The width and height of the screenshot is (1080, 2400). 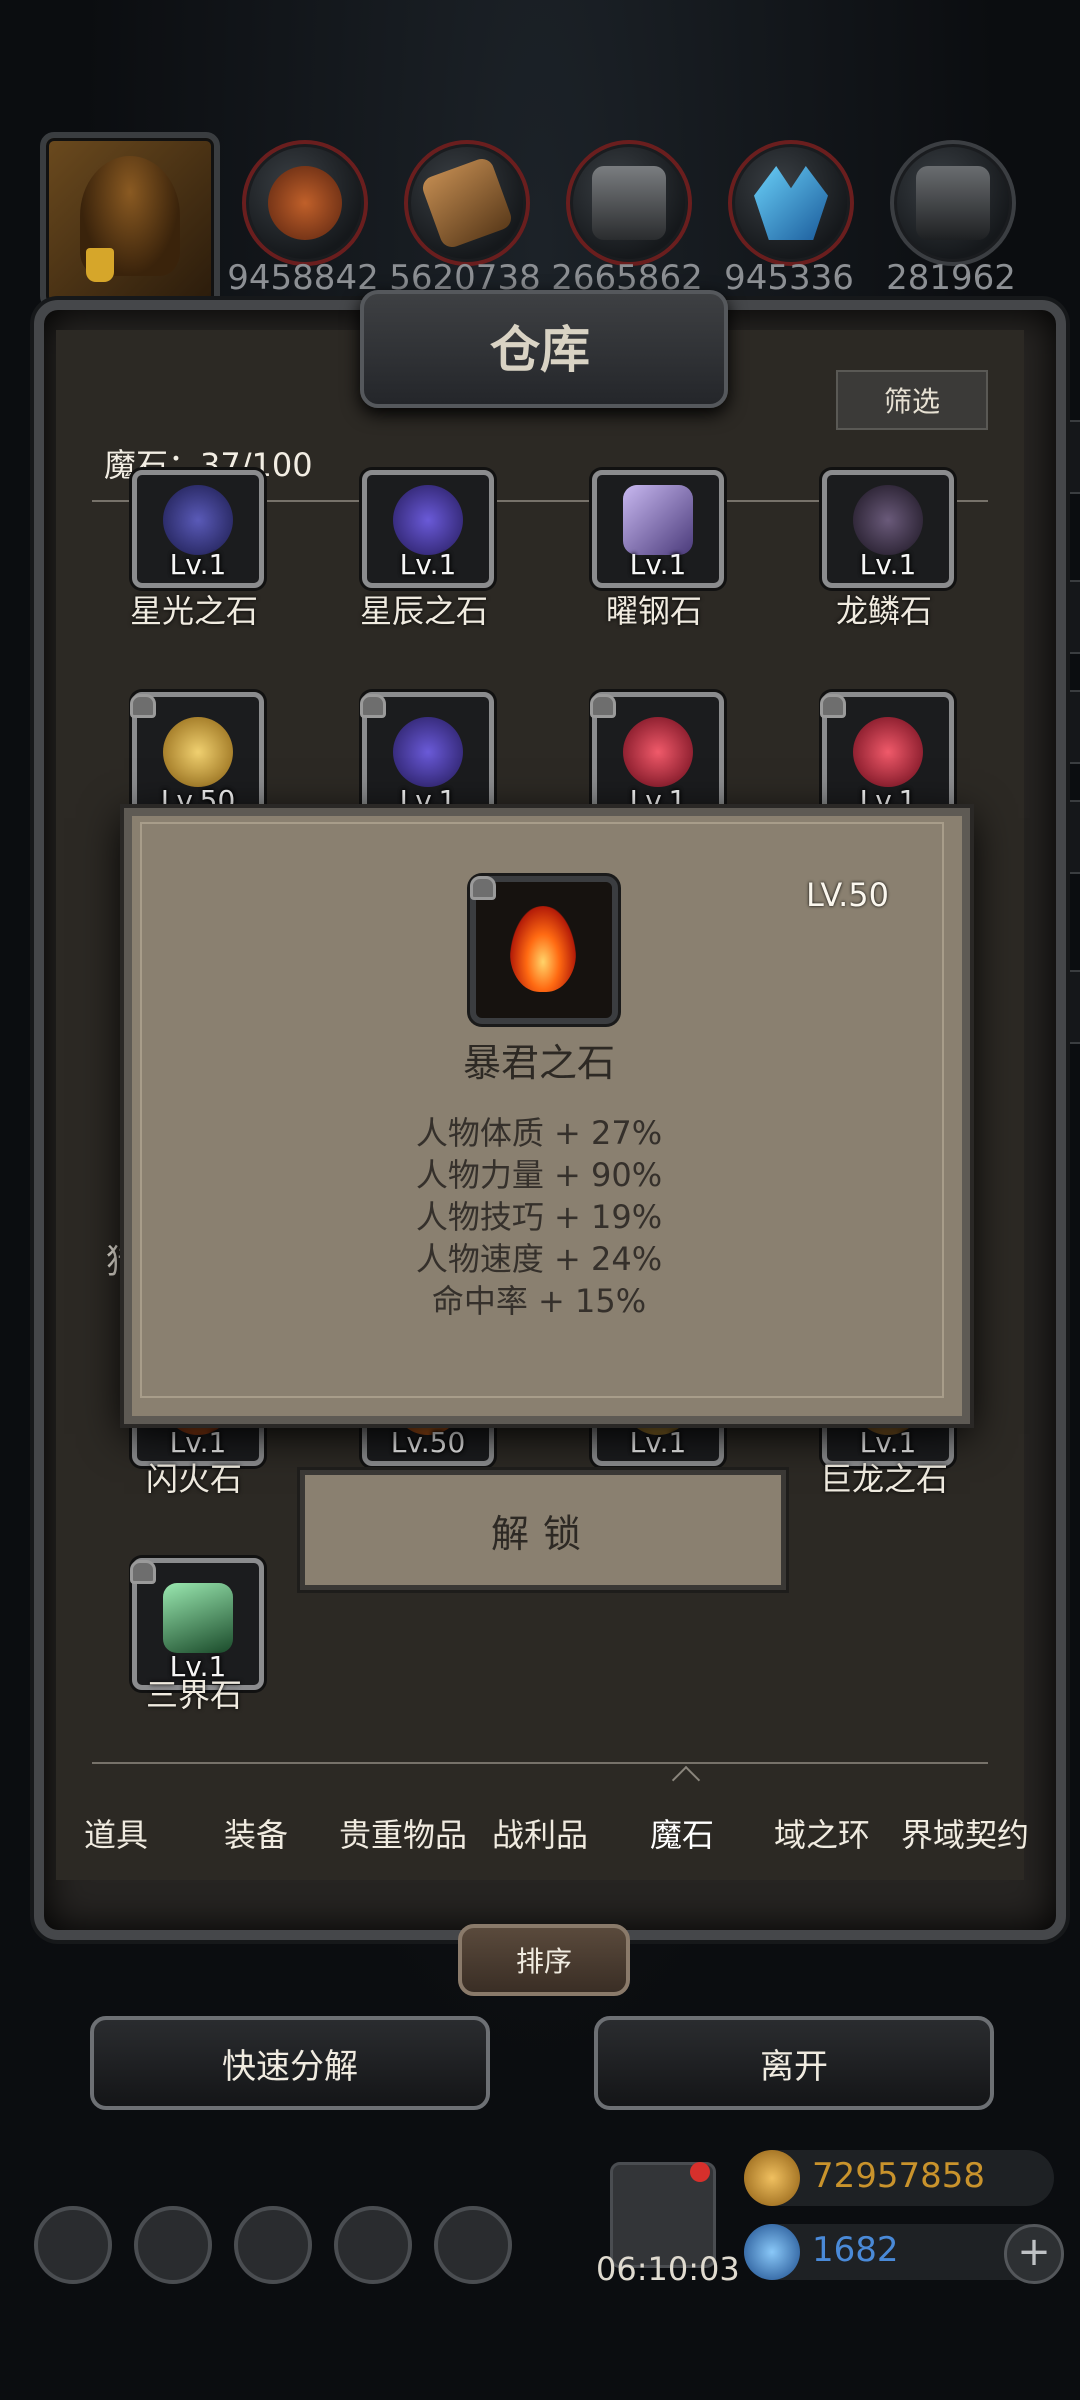 What do you see at coordinates (772, 2178) in the screenshot?
I see `gold-coin-icon` at bounding box center [772, 2178].